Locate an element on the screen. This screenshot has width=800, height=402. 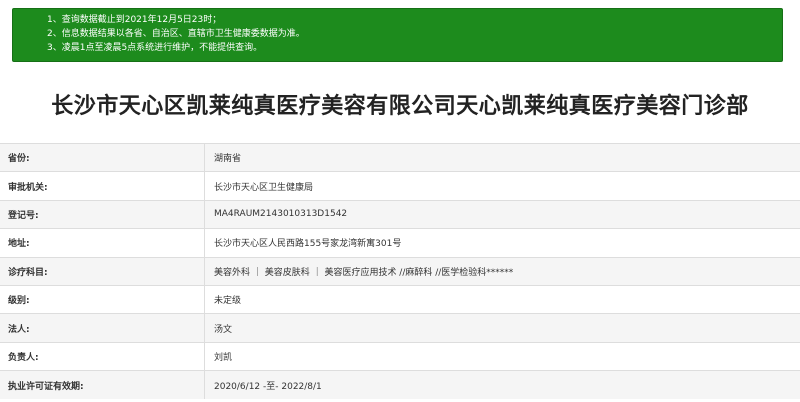
notice-line-1: 1、查询数据截止到2021年12月5日23时； is located at coordinates (134, 20).